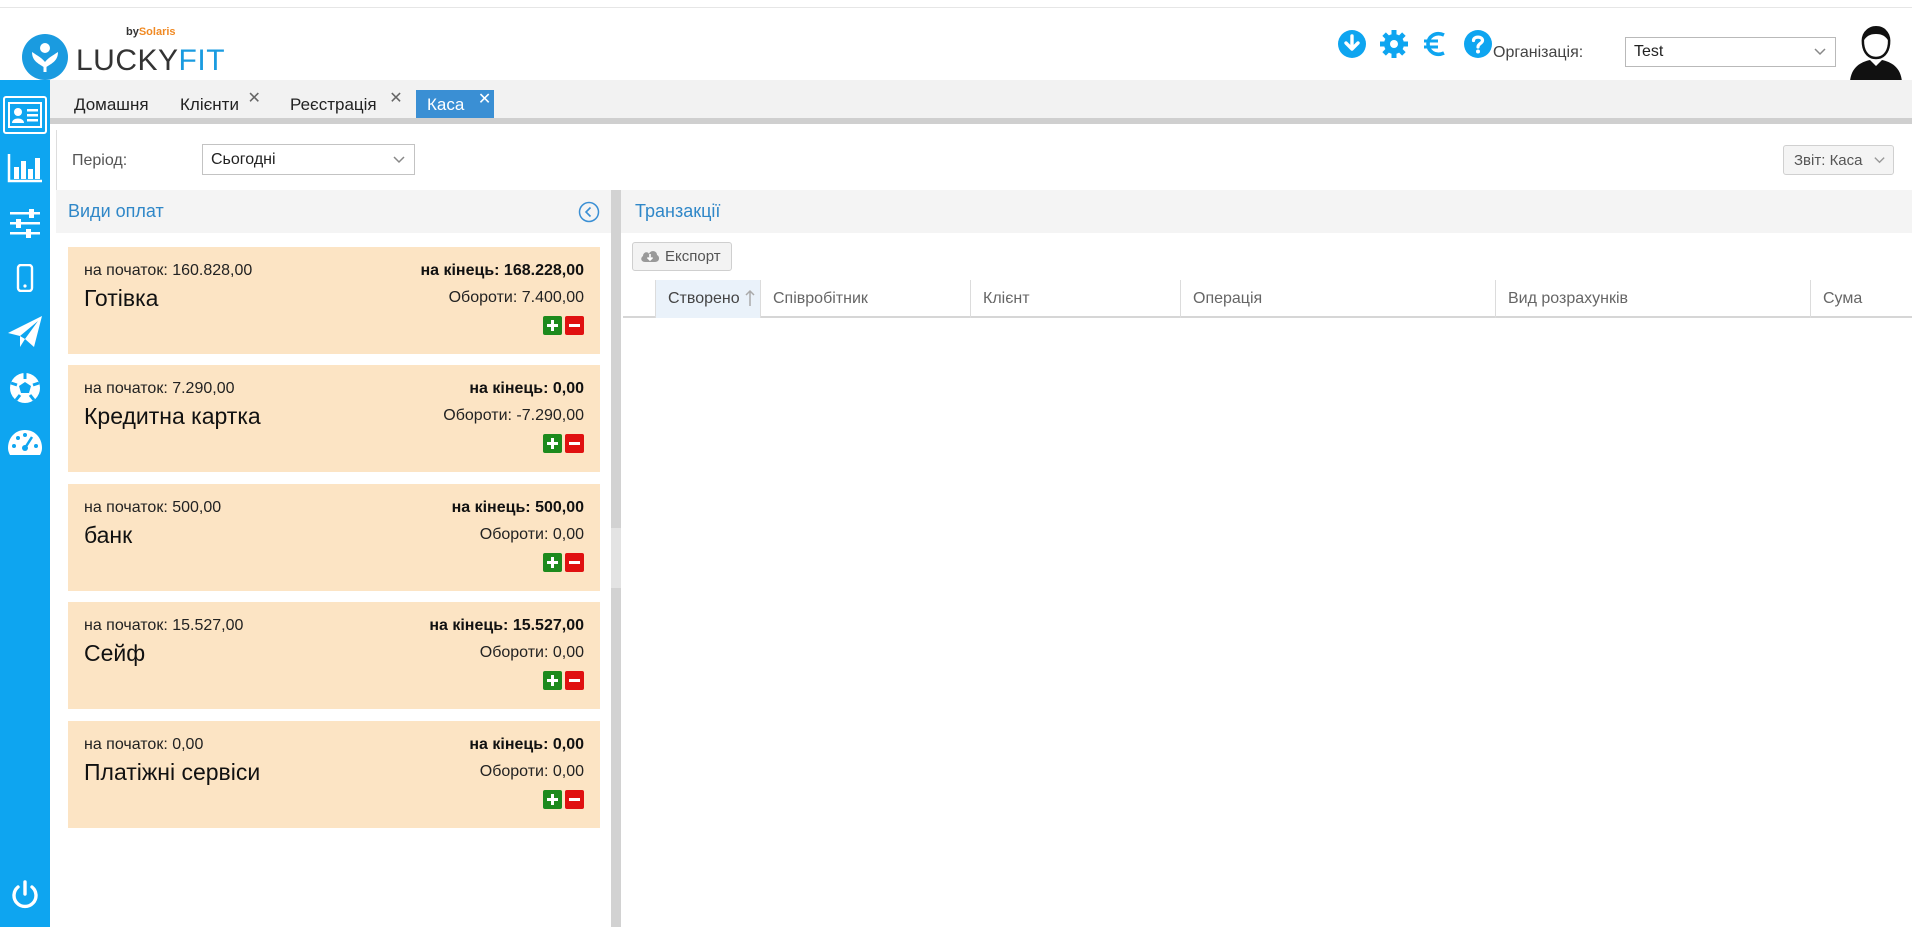 Image resolution: width=1912 pixels, height=927 pixels. Describe the element at coordinates (172, 416) in the screenshot. I see `payment-type-name: Кредитна картка` at that location.